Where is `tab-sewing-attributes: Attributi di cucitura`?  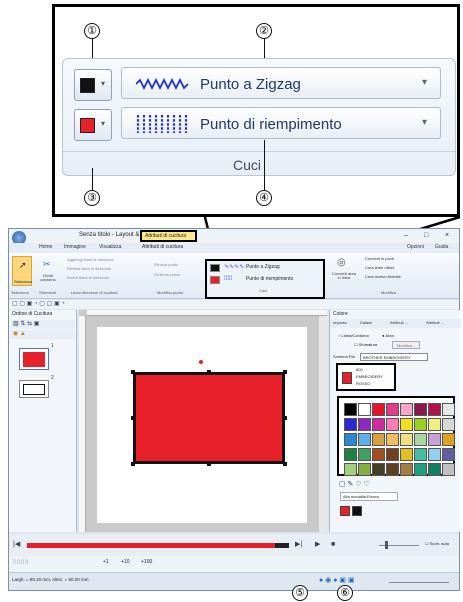 tab-sewing-attributes: Attributi di cucitura is located at coordinates (162, 247).